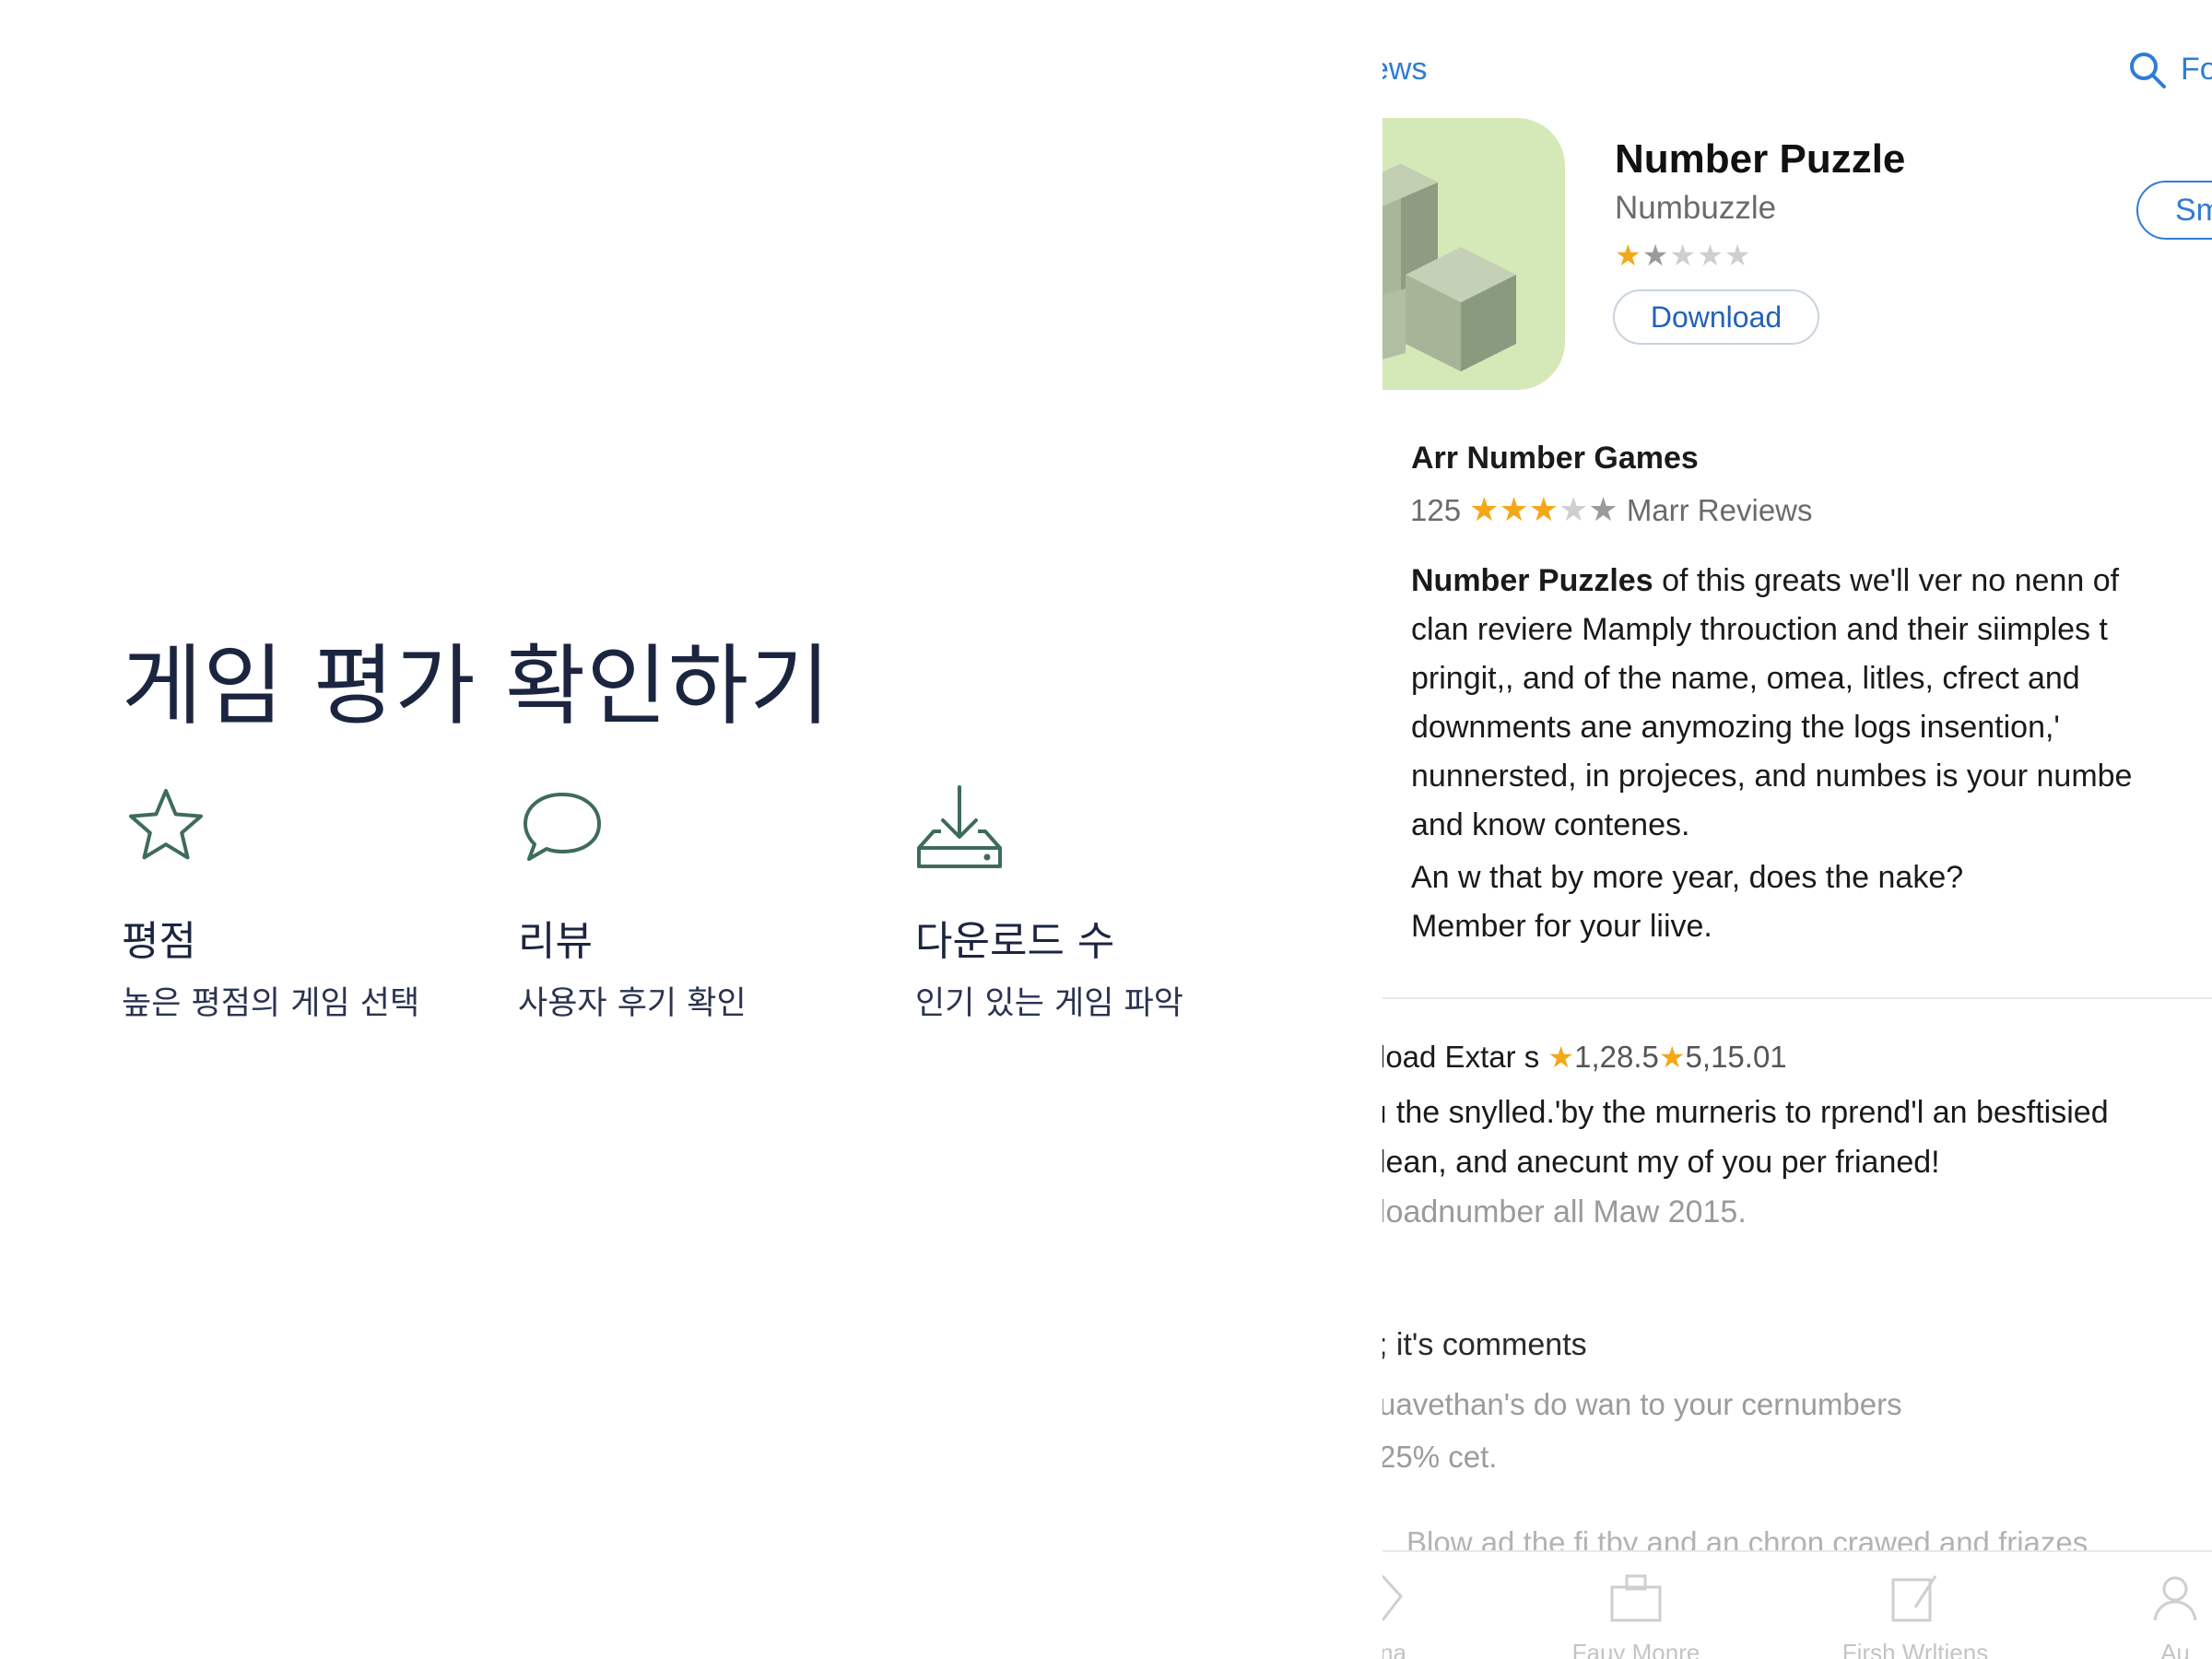  Describe the element at coordinates (1760, 159) in the screenshot. I see `app-title: Number Puzzle` at that location.